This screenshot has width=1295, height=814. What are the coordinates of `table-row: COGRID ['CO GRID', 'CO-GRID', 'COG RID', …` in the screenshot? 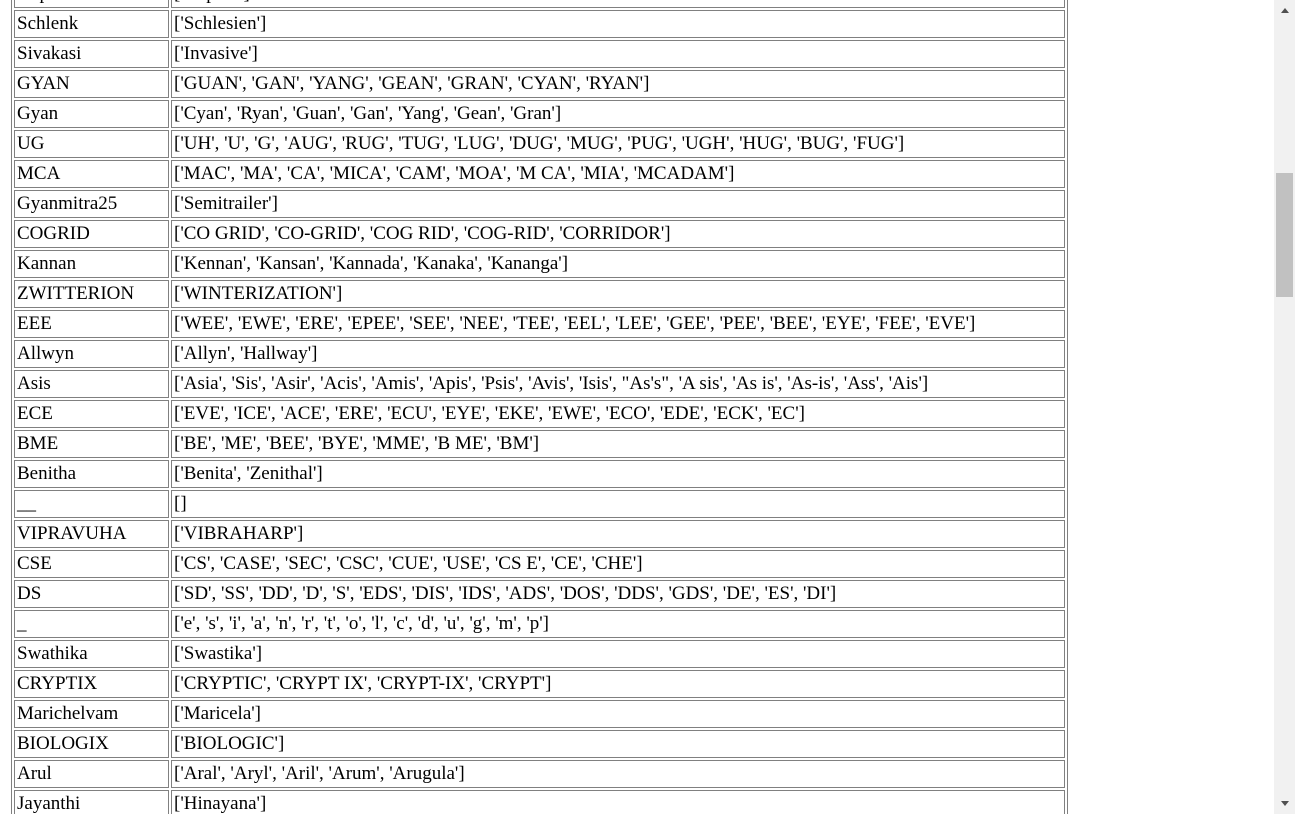 It's located at (539, 234).